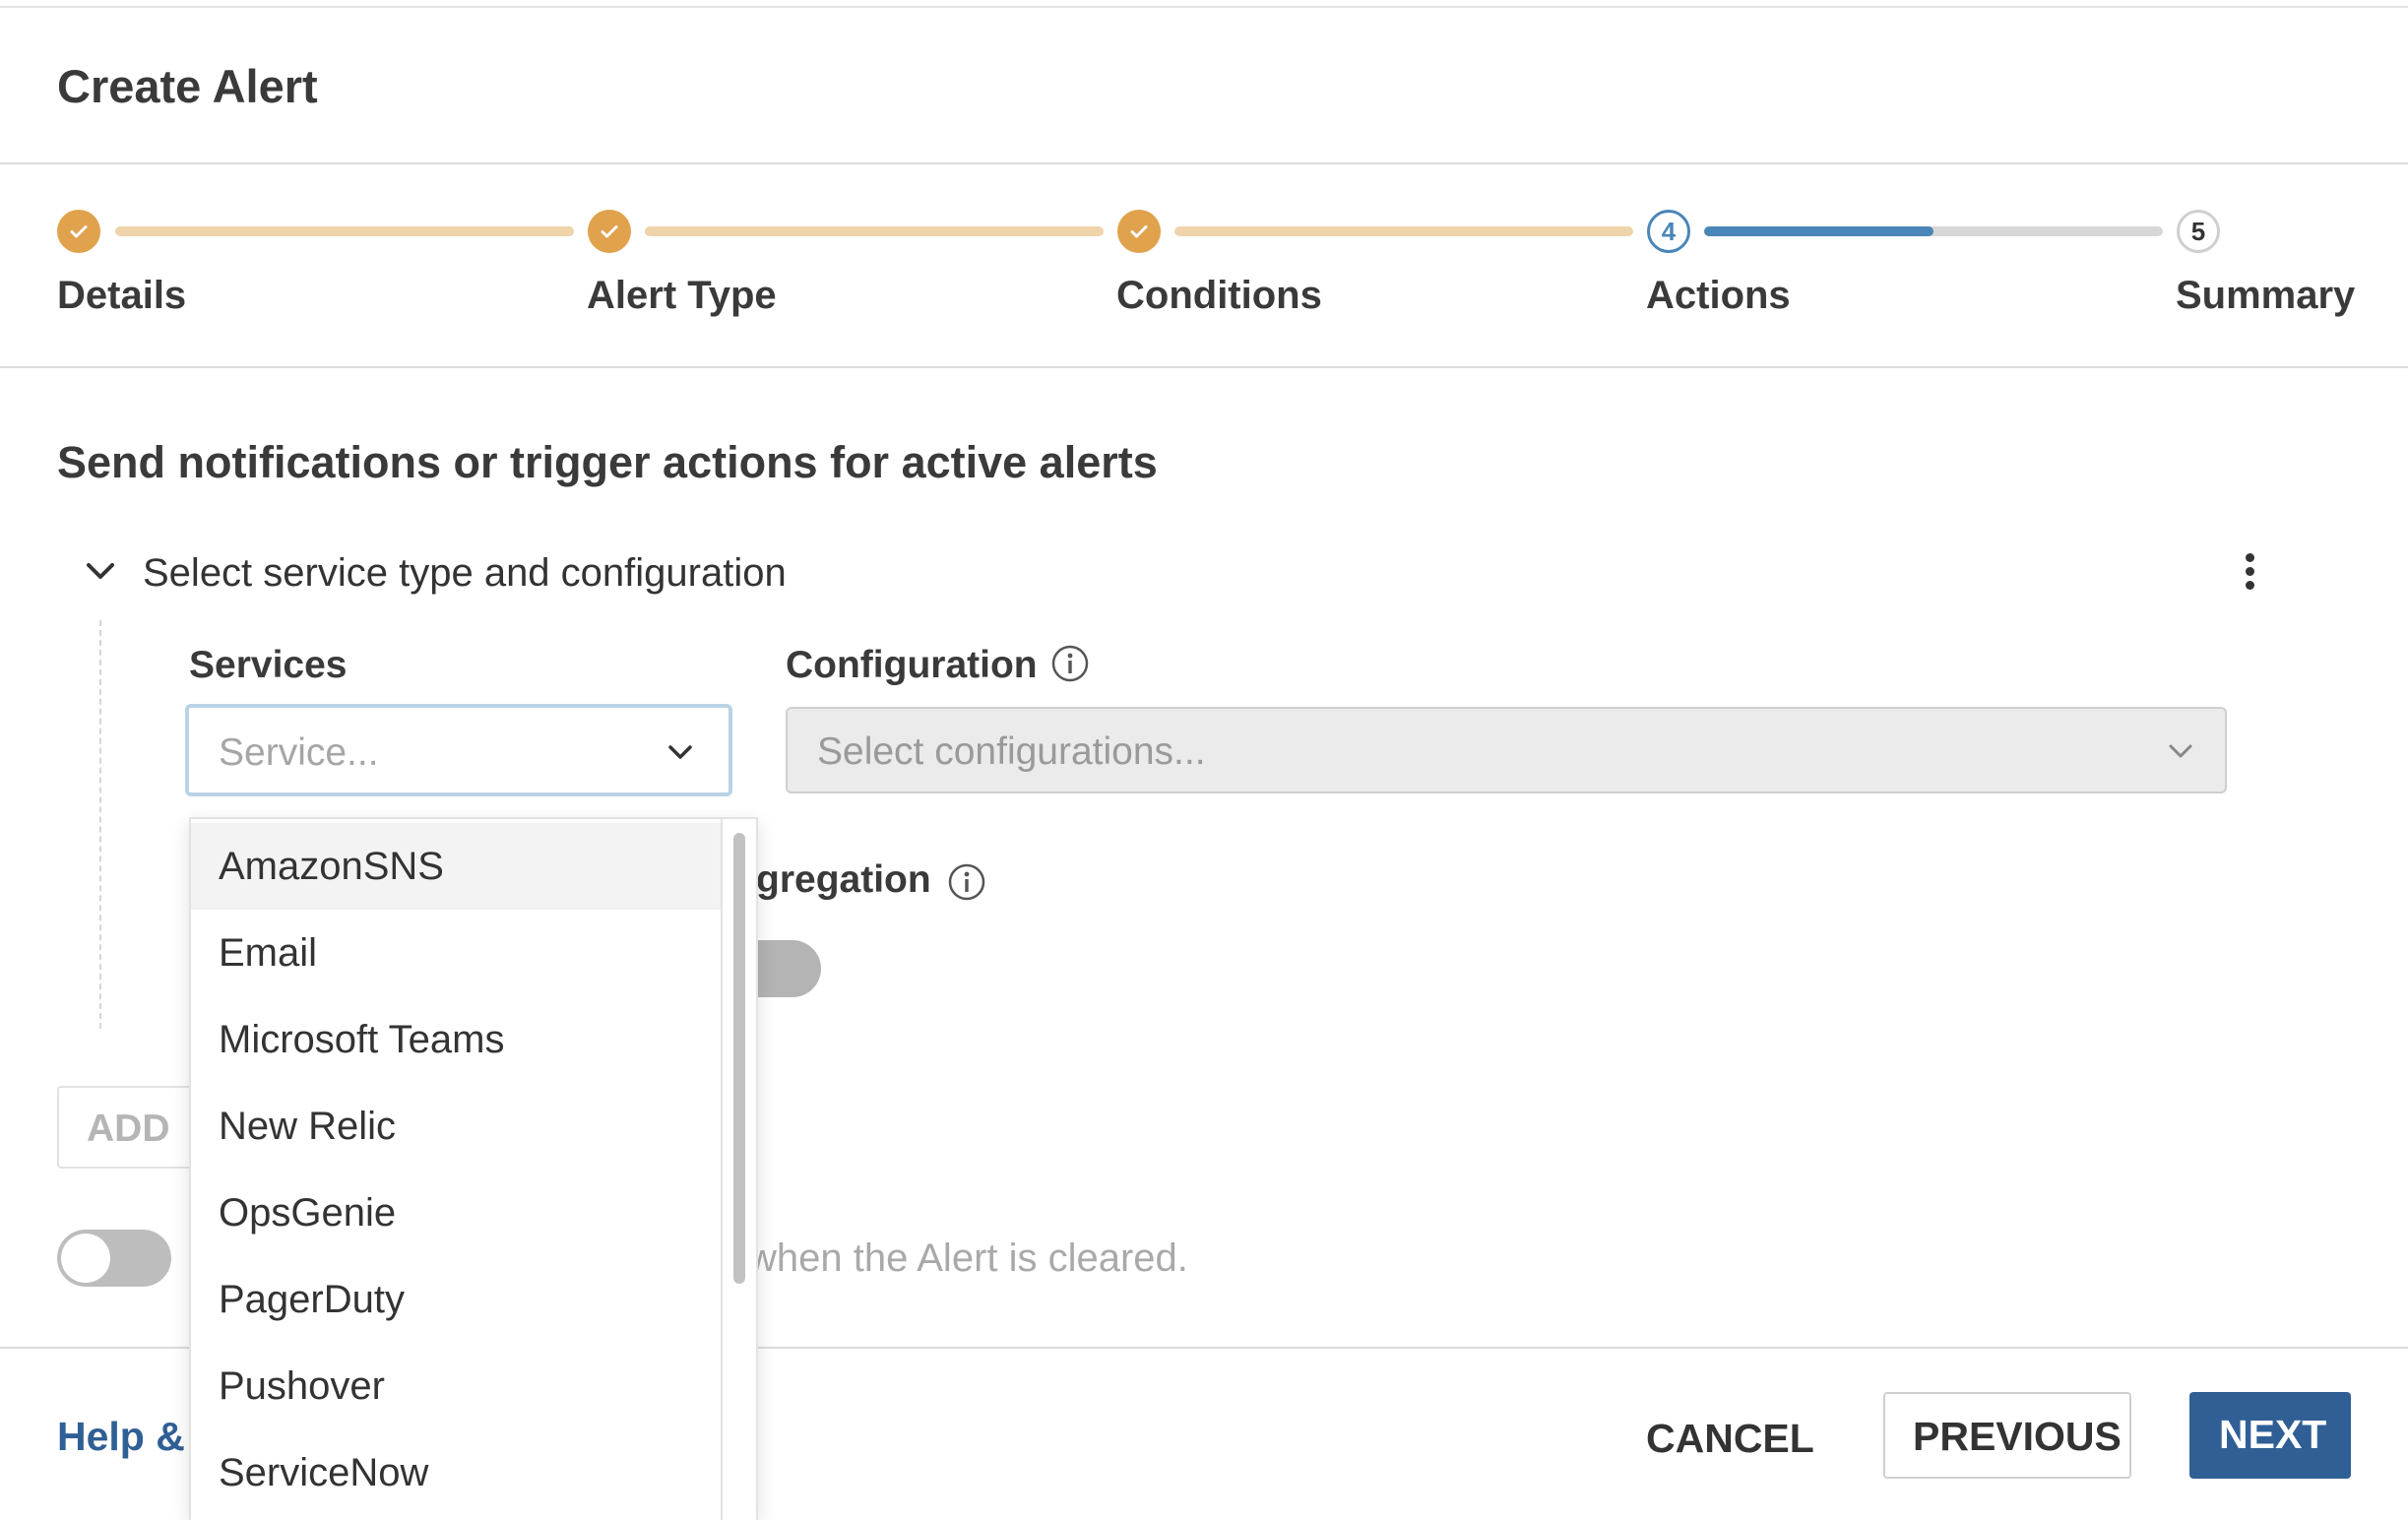 The width and height of the screenshot is (2408, 1520). Describe the element at coordinates (312, 1299) in the screenshot. I see `option-label: PagerDuty` at that location.